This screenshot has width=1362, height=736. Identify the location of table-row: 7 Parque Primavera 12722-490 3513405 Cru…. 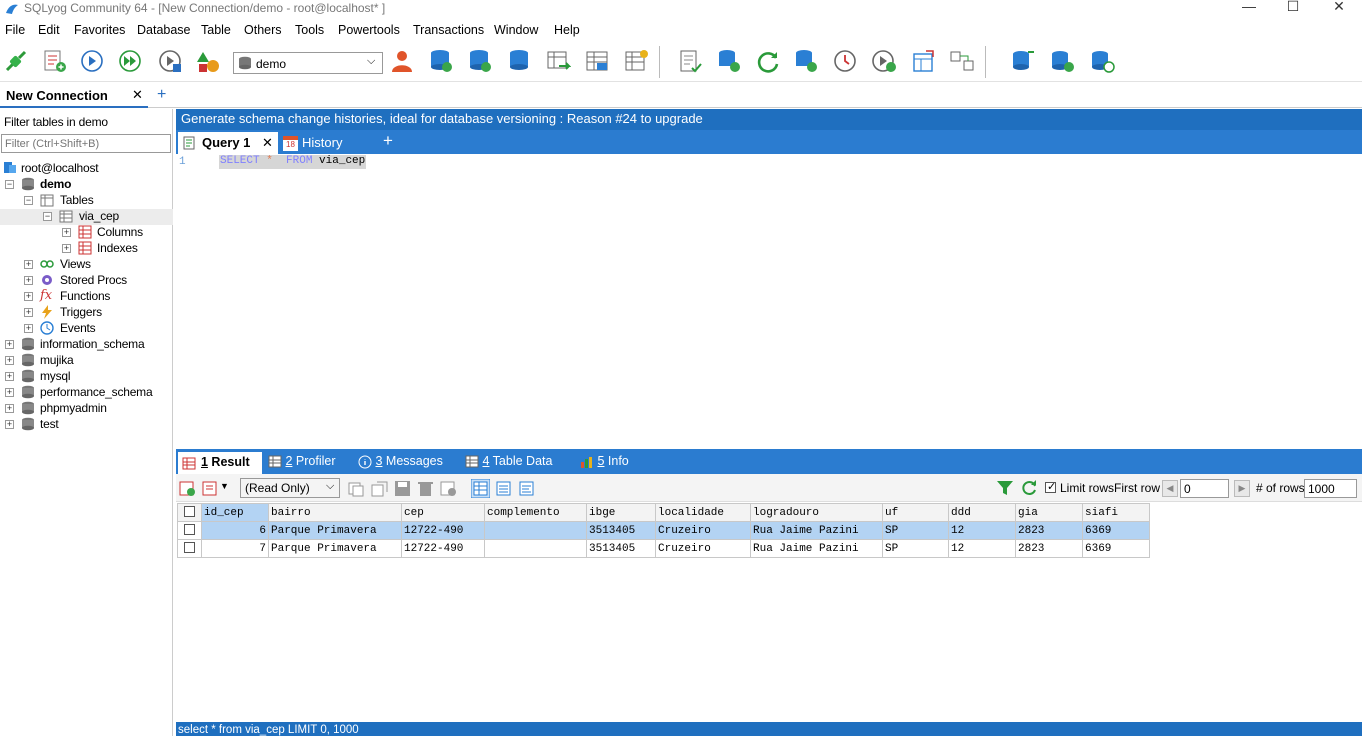
(663, 548).